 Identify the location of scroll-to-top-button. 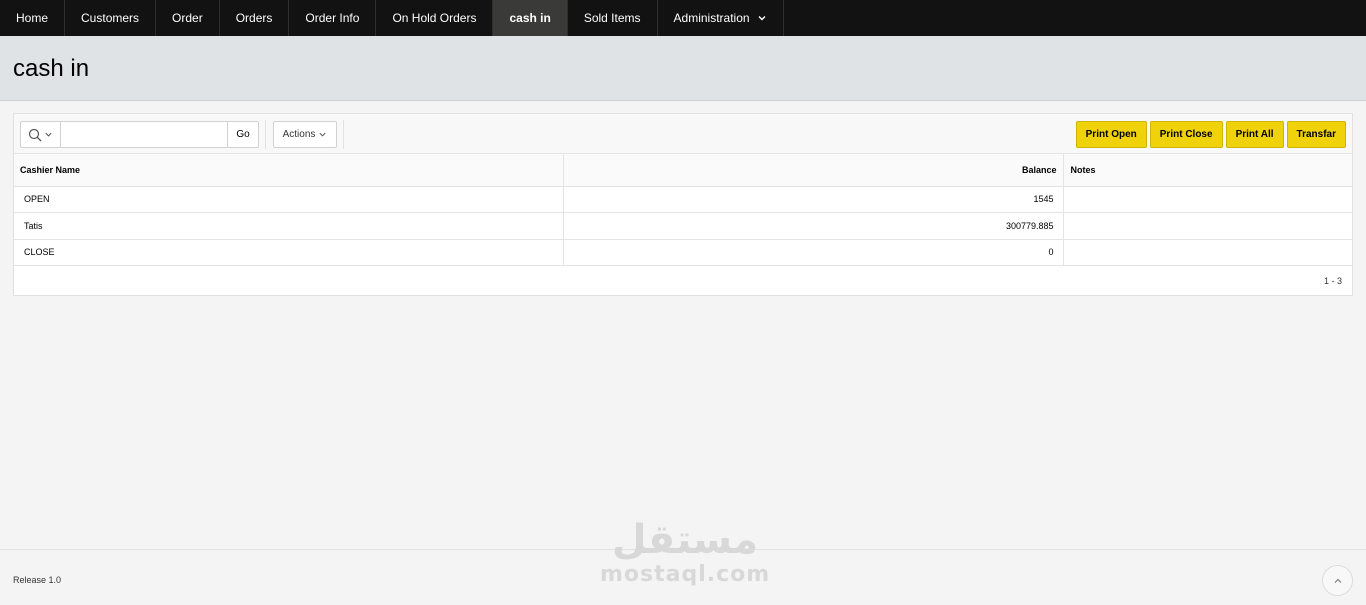
(1337, 580).